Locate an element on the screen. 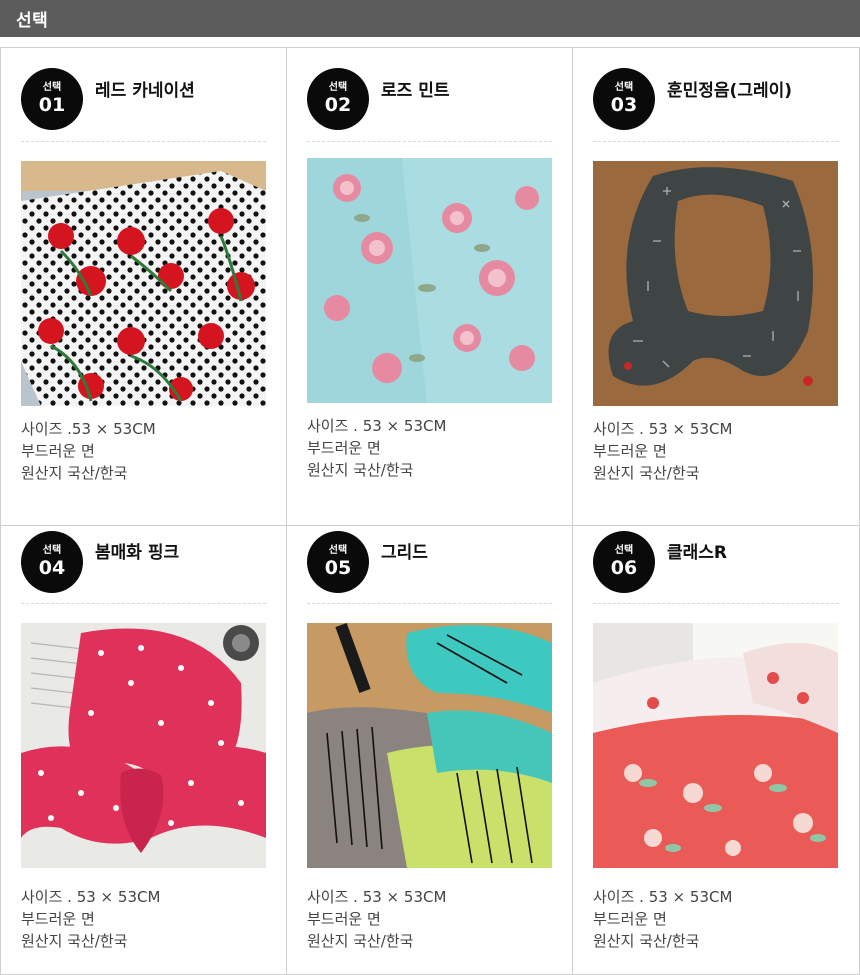 Image resolution: width=860 pixels, height=975 pixels. product-name: 클래스R is located at coordinates (697, 553).